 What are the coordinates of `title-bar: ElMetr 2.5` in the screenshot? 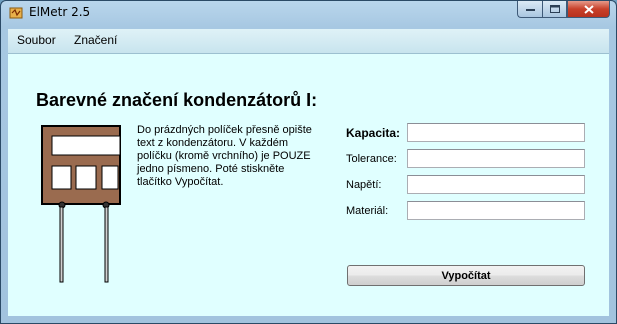 It's located at (308, 14).